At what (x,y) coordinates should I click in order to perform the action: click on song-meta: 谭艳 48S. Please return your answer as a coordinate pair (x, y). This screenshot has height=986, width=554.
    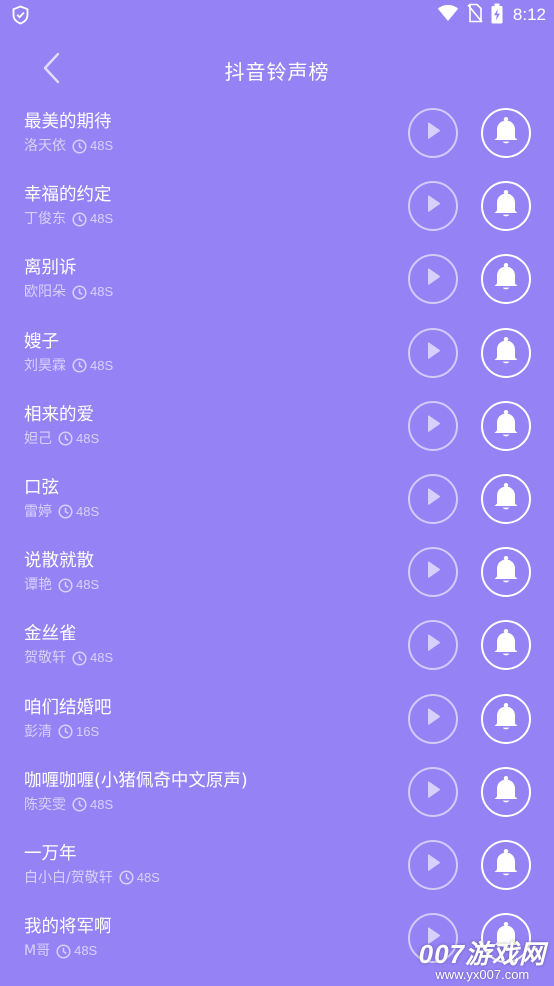
    Looking at the image, I should click on (61, 585).